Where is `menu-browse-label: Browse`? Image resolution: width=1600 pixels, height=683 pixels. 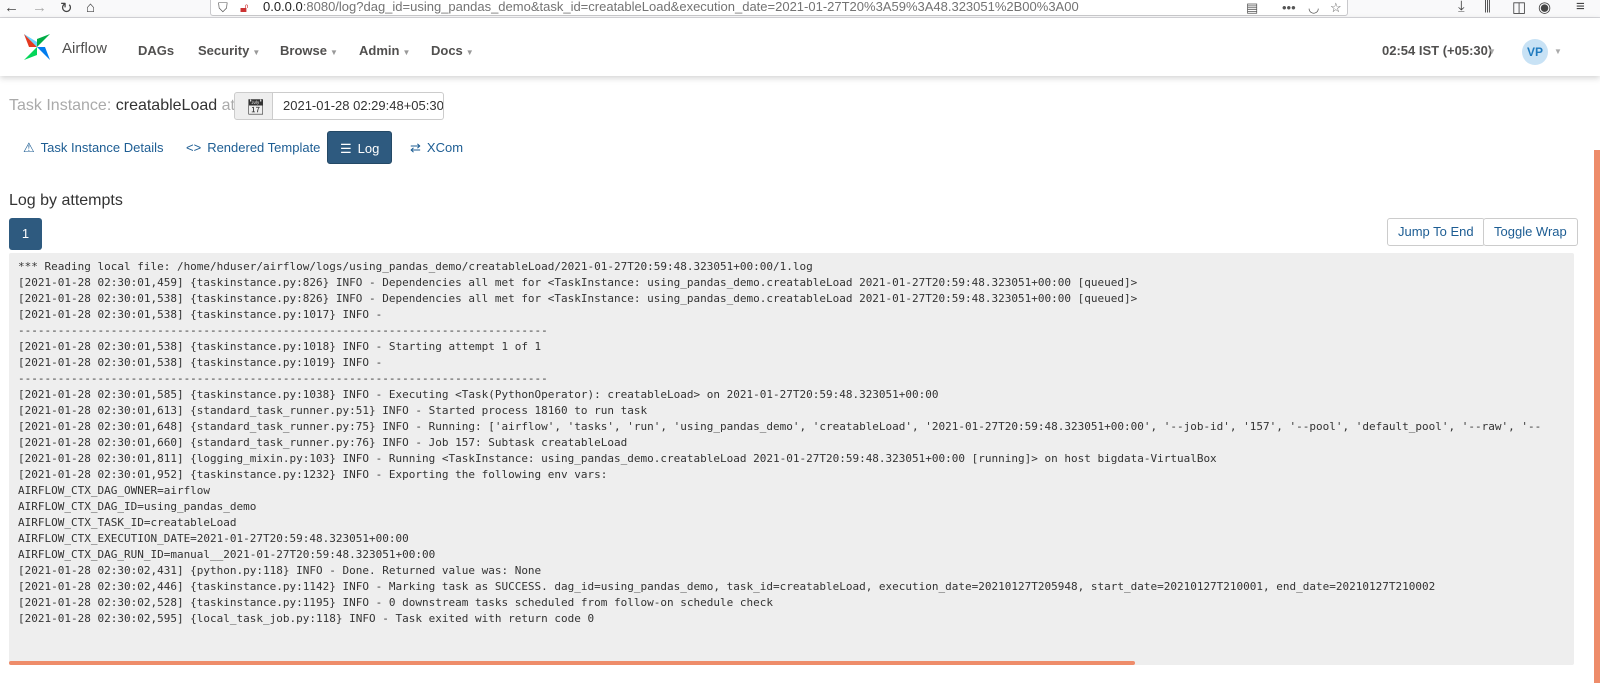 menu-browse-label: Browse is located at coordinates (303, 50).